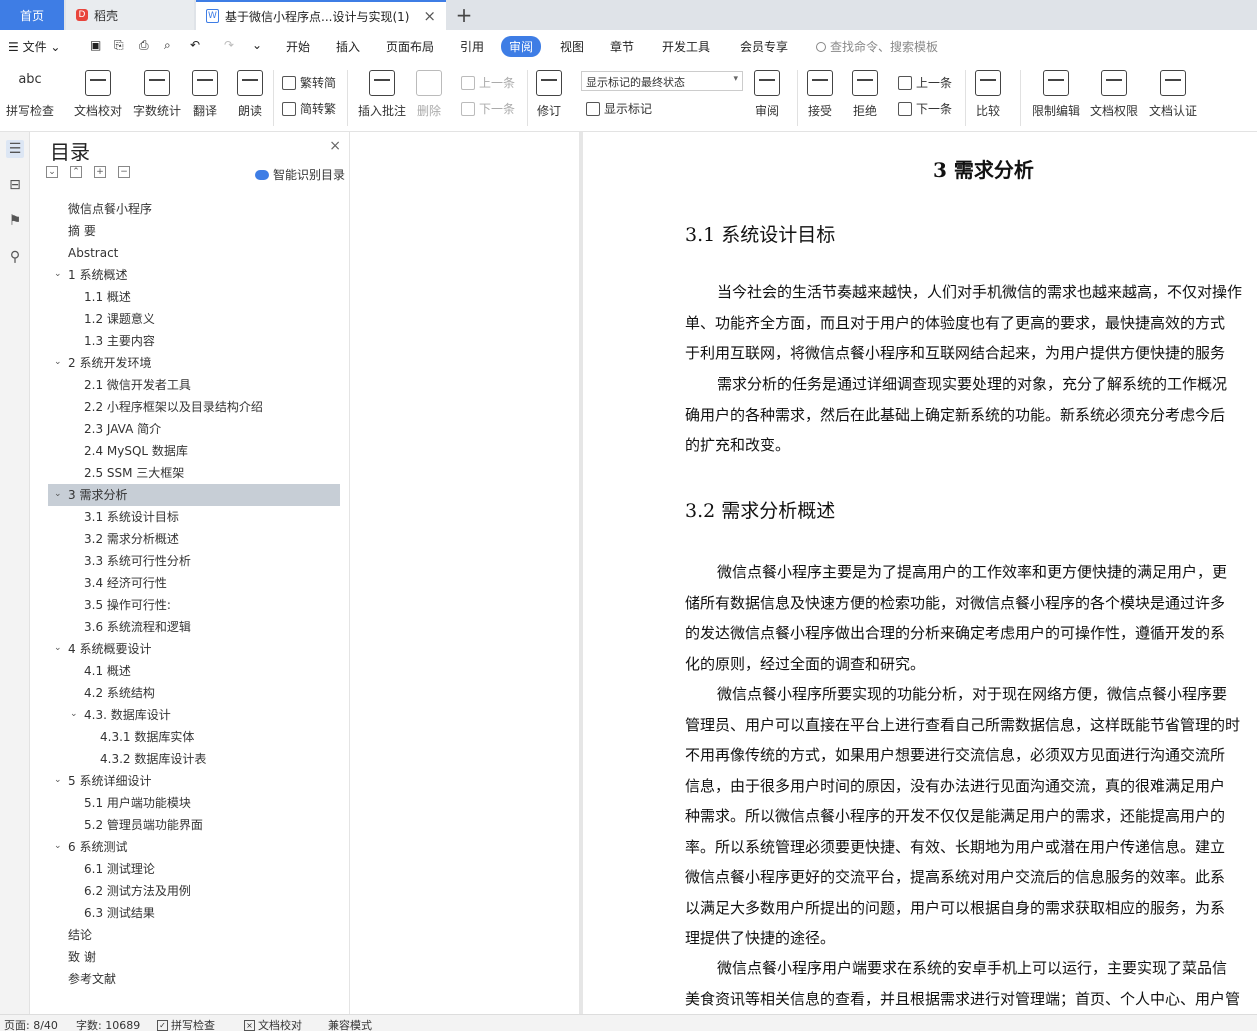 Image resolution: width=1257 pixels, height=1033 pixels. What do you see at coordinates (521, 46) in the screenshot?
I see `menu-review: 审阅` at bounding box center [521, 46].